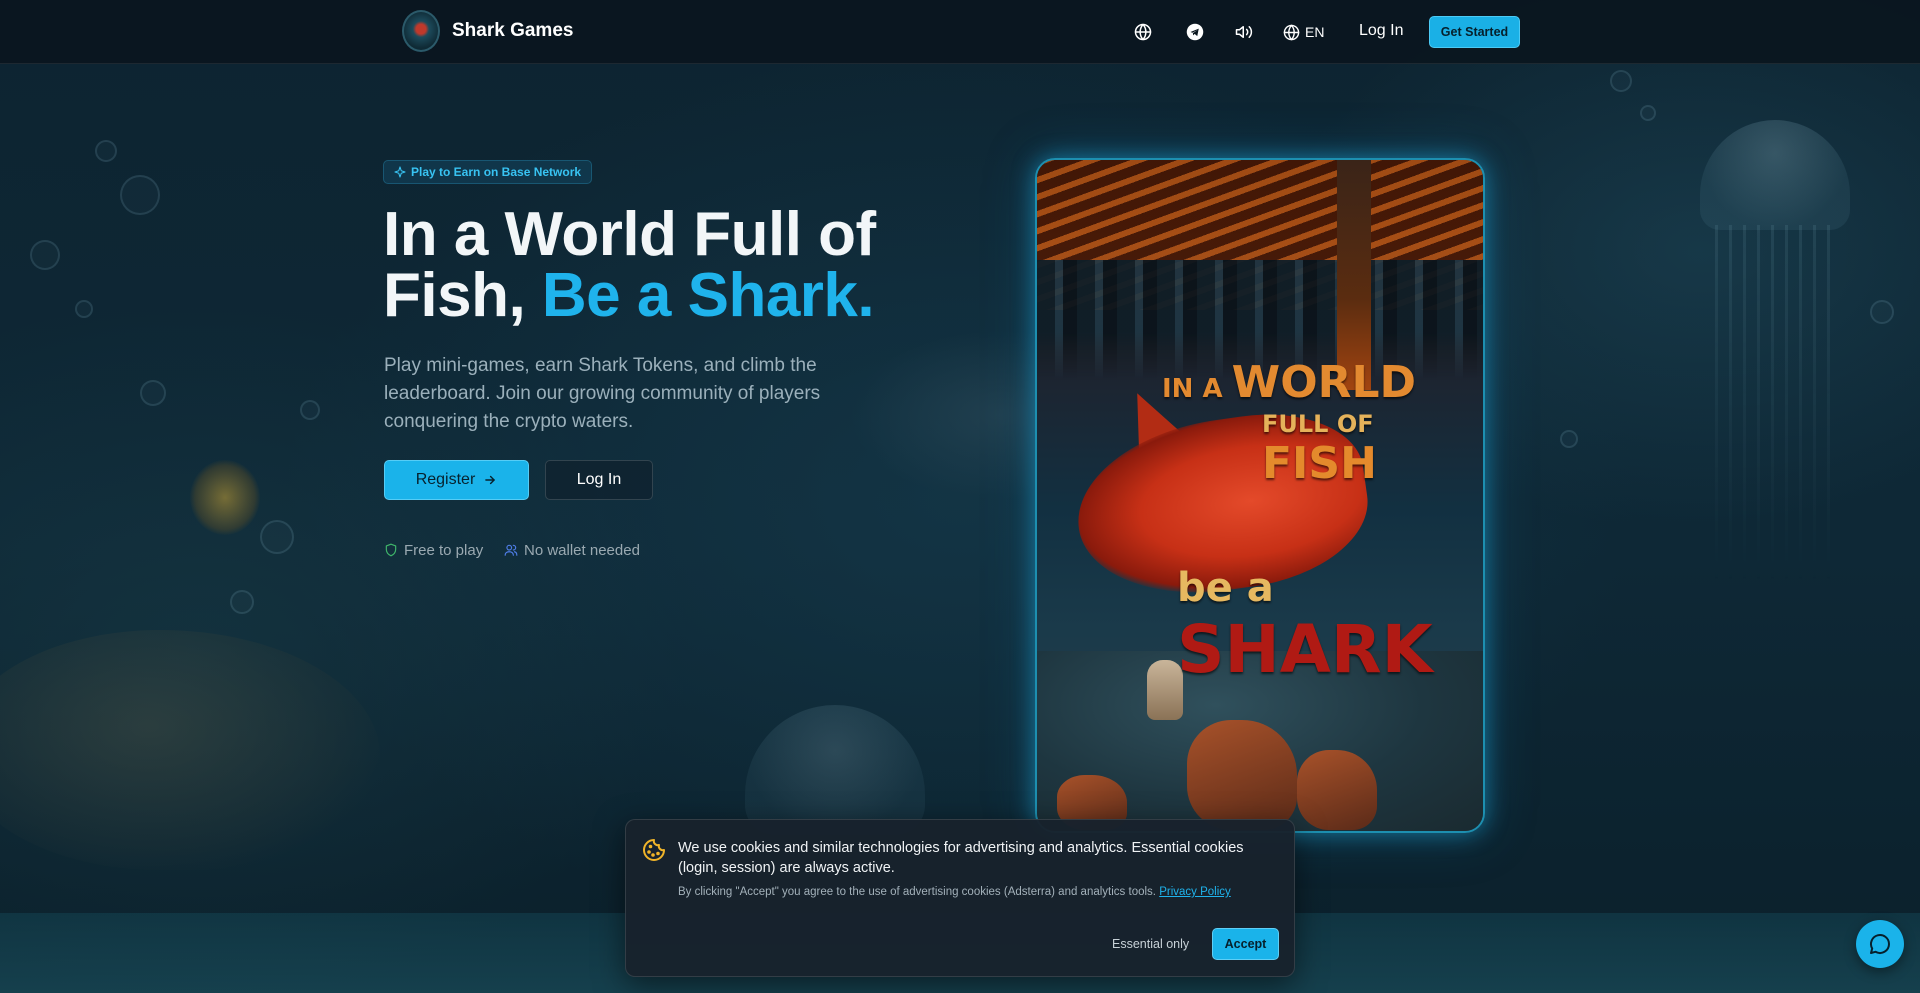 This screenshot has width=1920, height=993. I want to click on poster-text-line-2: FULL OF FISH, so click(1372, 449).